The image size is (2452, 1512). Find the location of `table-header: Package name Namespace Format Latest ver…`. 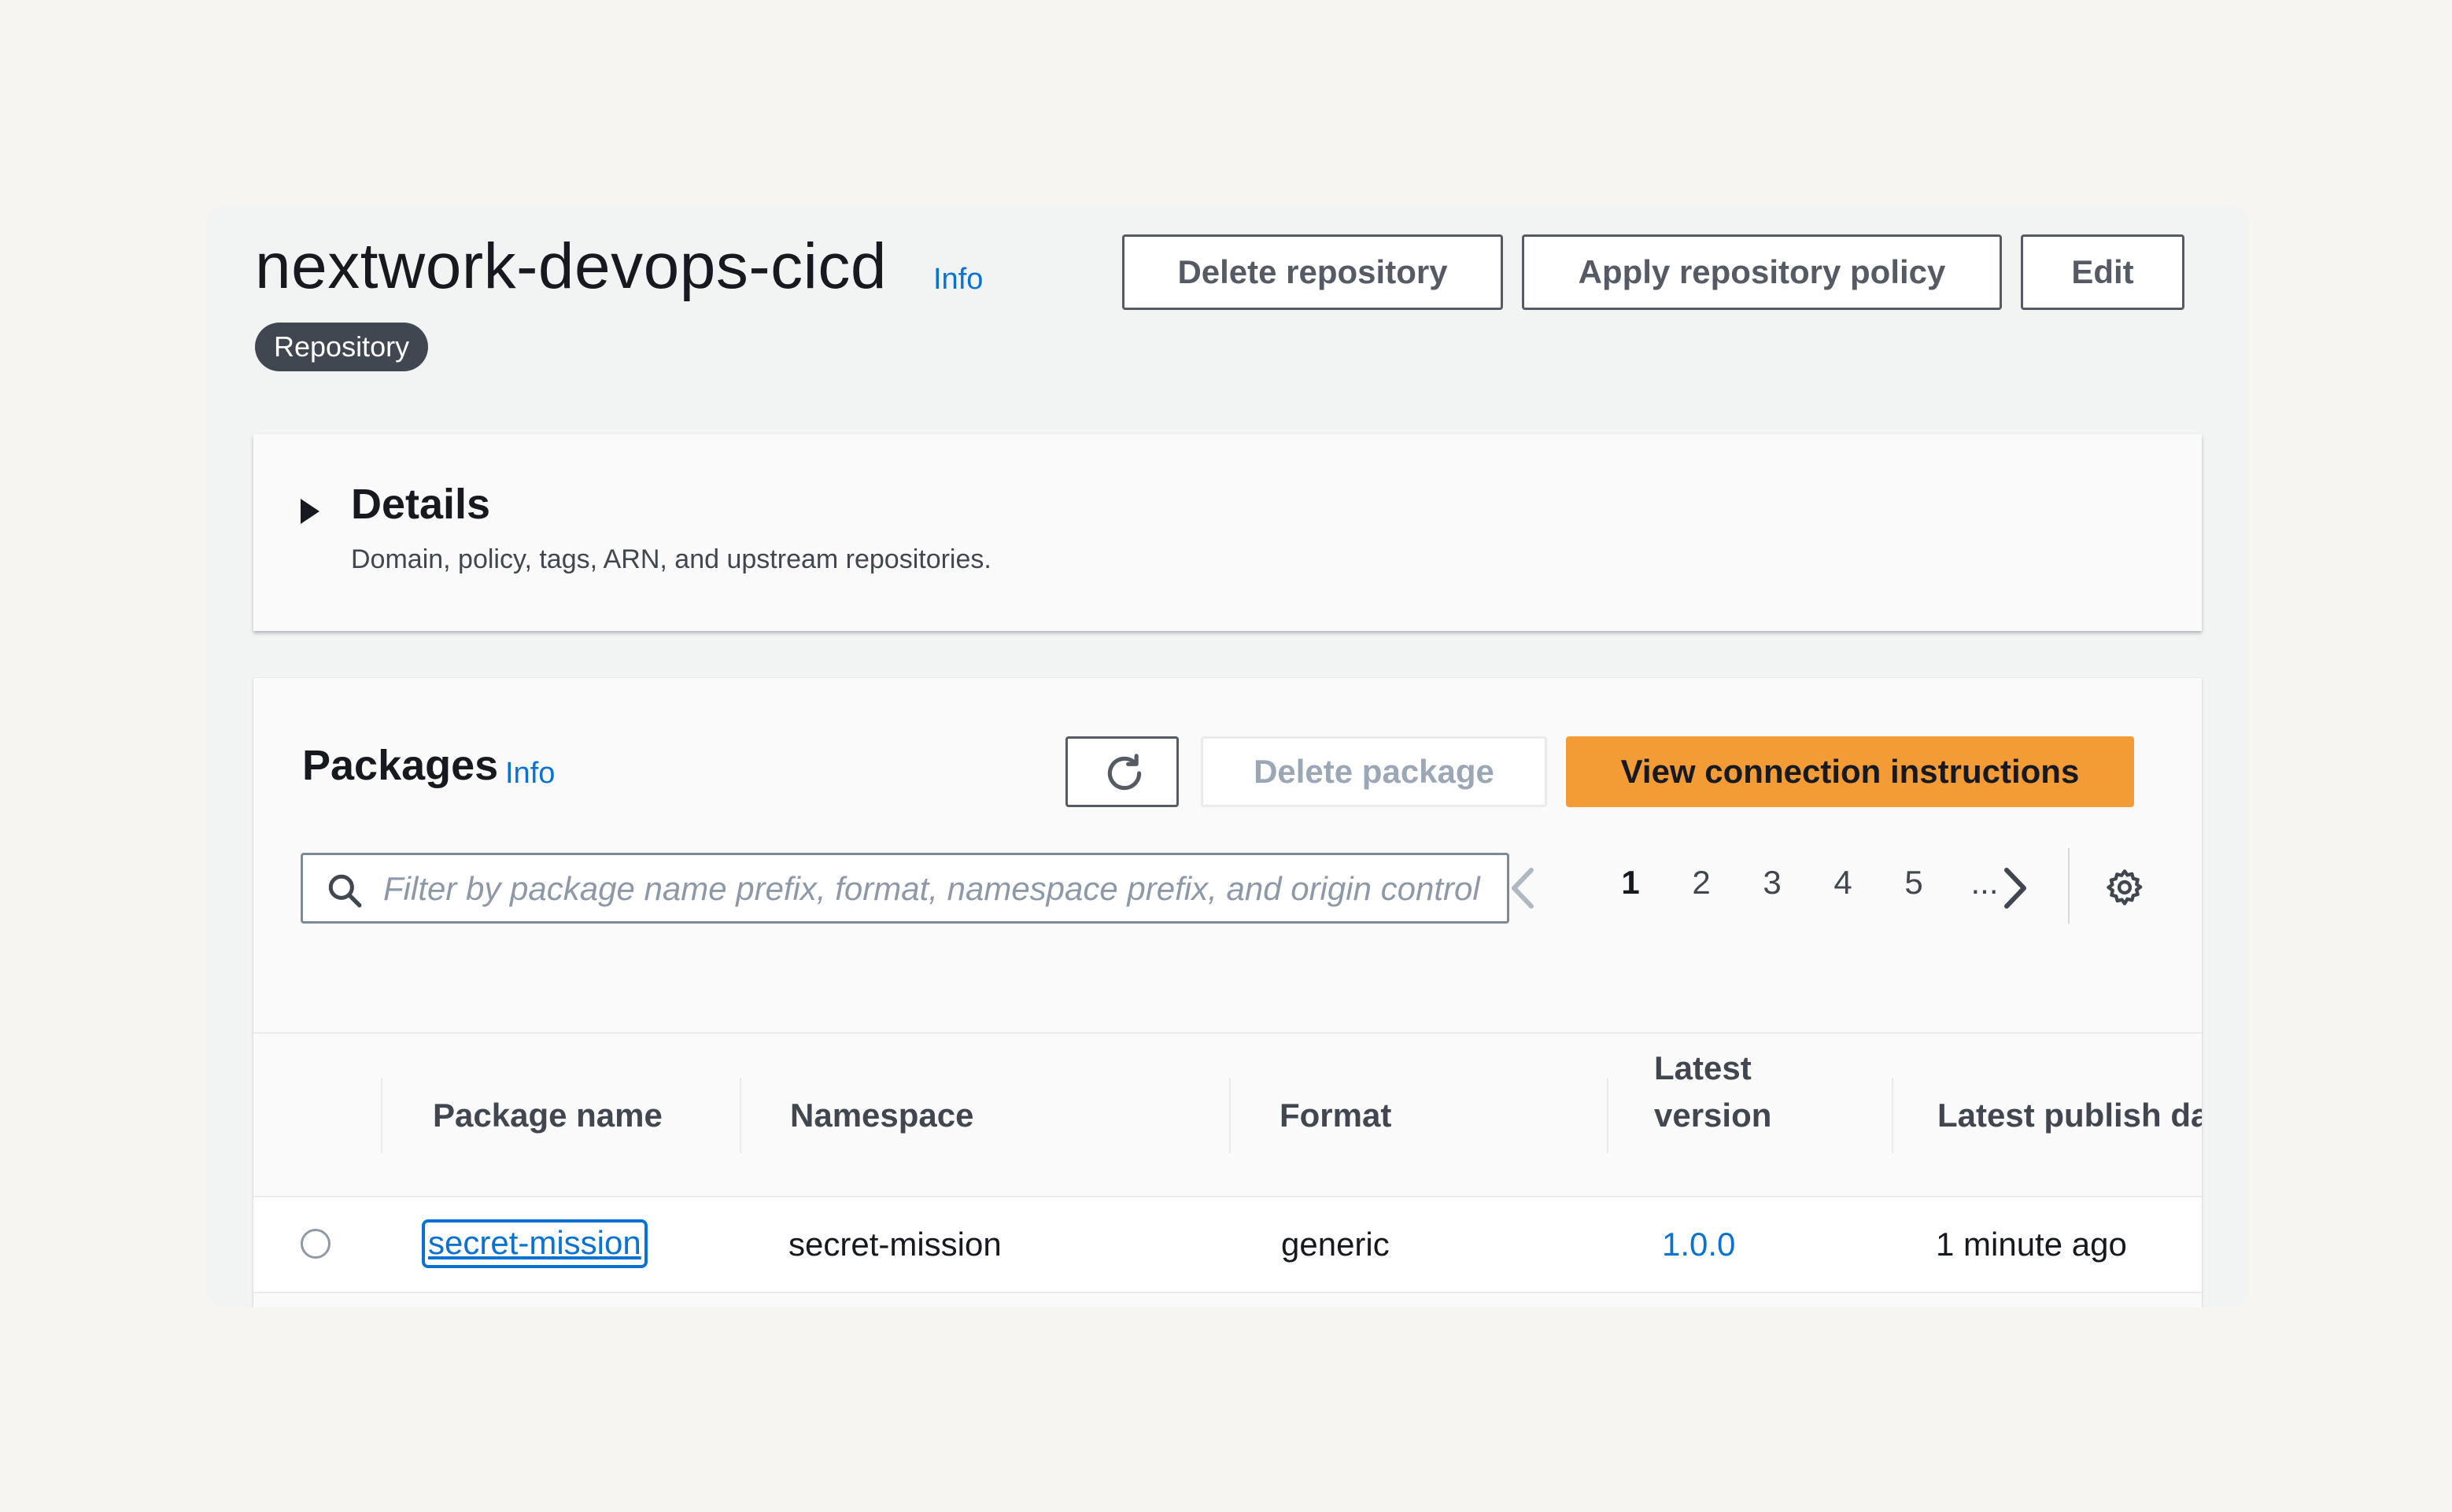

table-header: Package name Namespace Format Latest ver… is located at coordinates (1227, 1115).